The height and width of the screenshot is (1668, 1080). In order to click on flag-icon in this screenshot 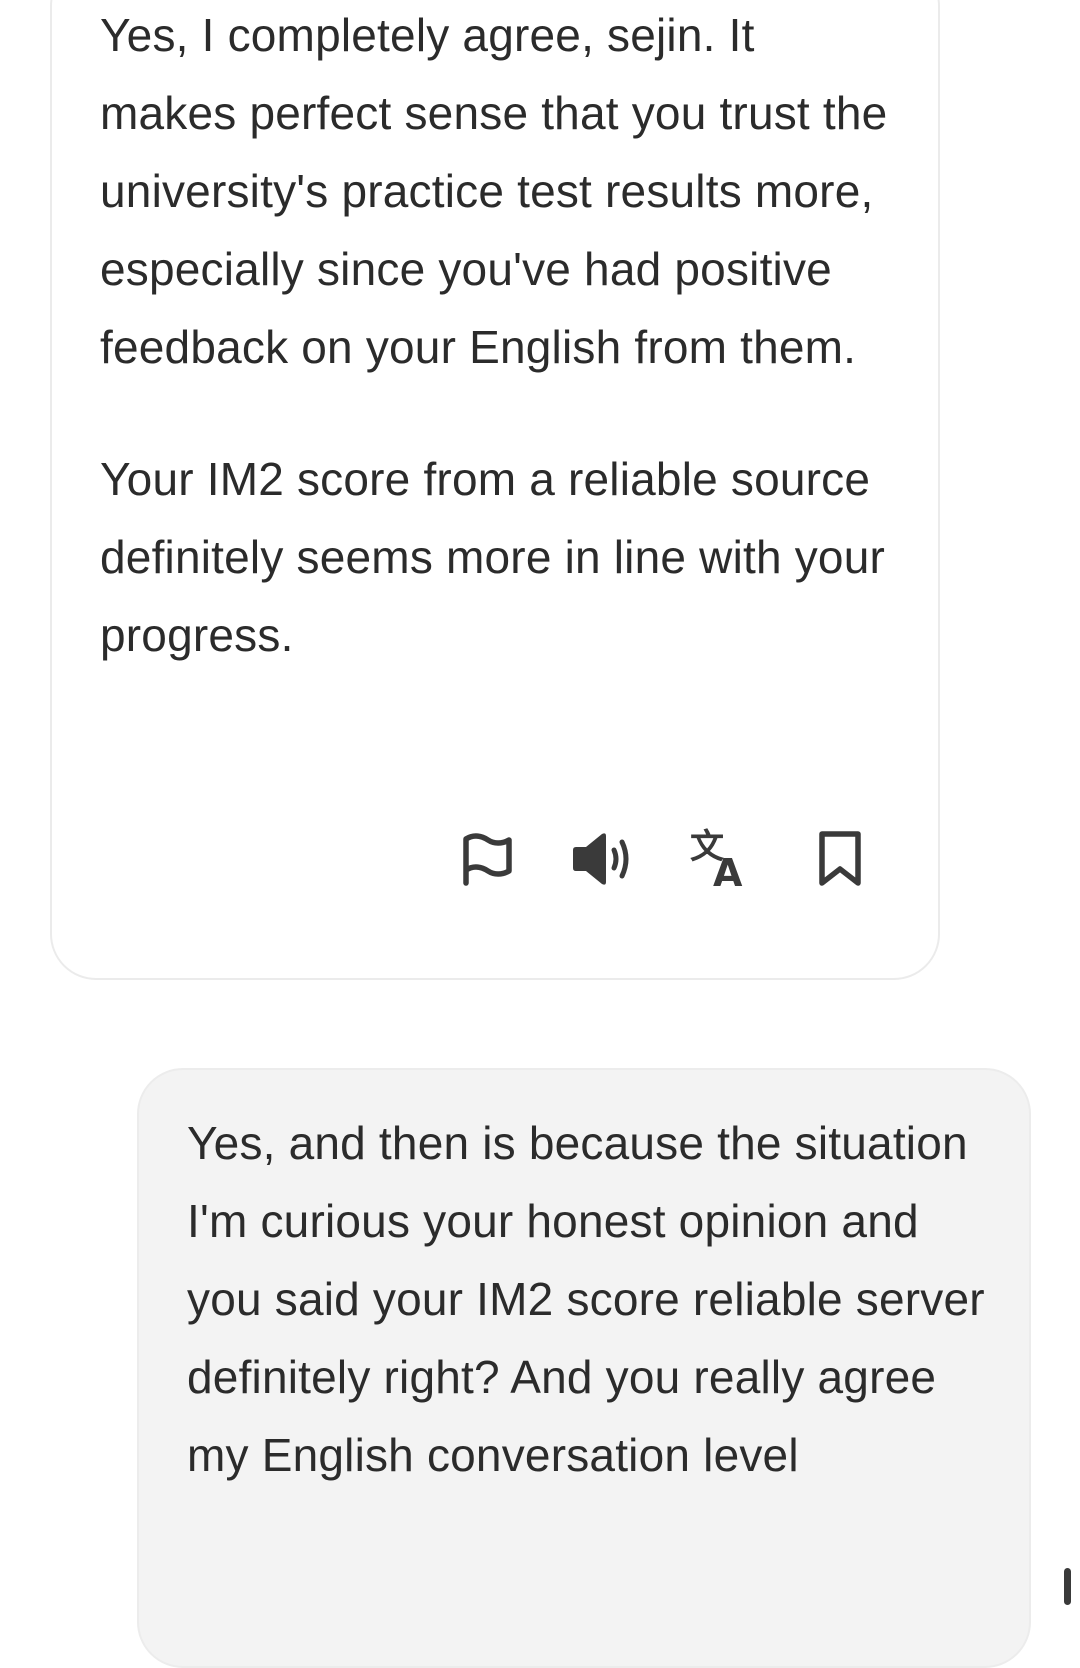, I will do `click(487, 859)`.